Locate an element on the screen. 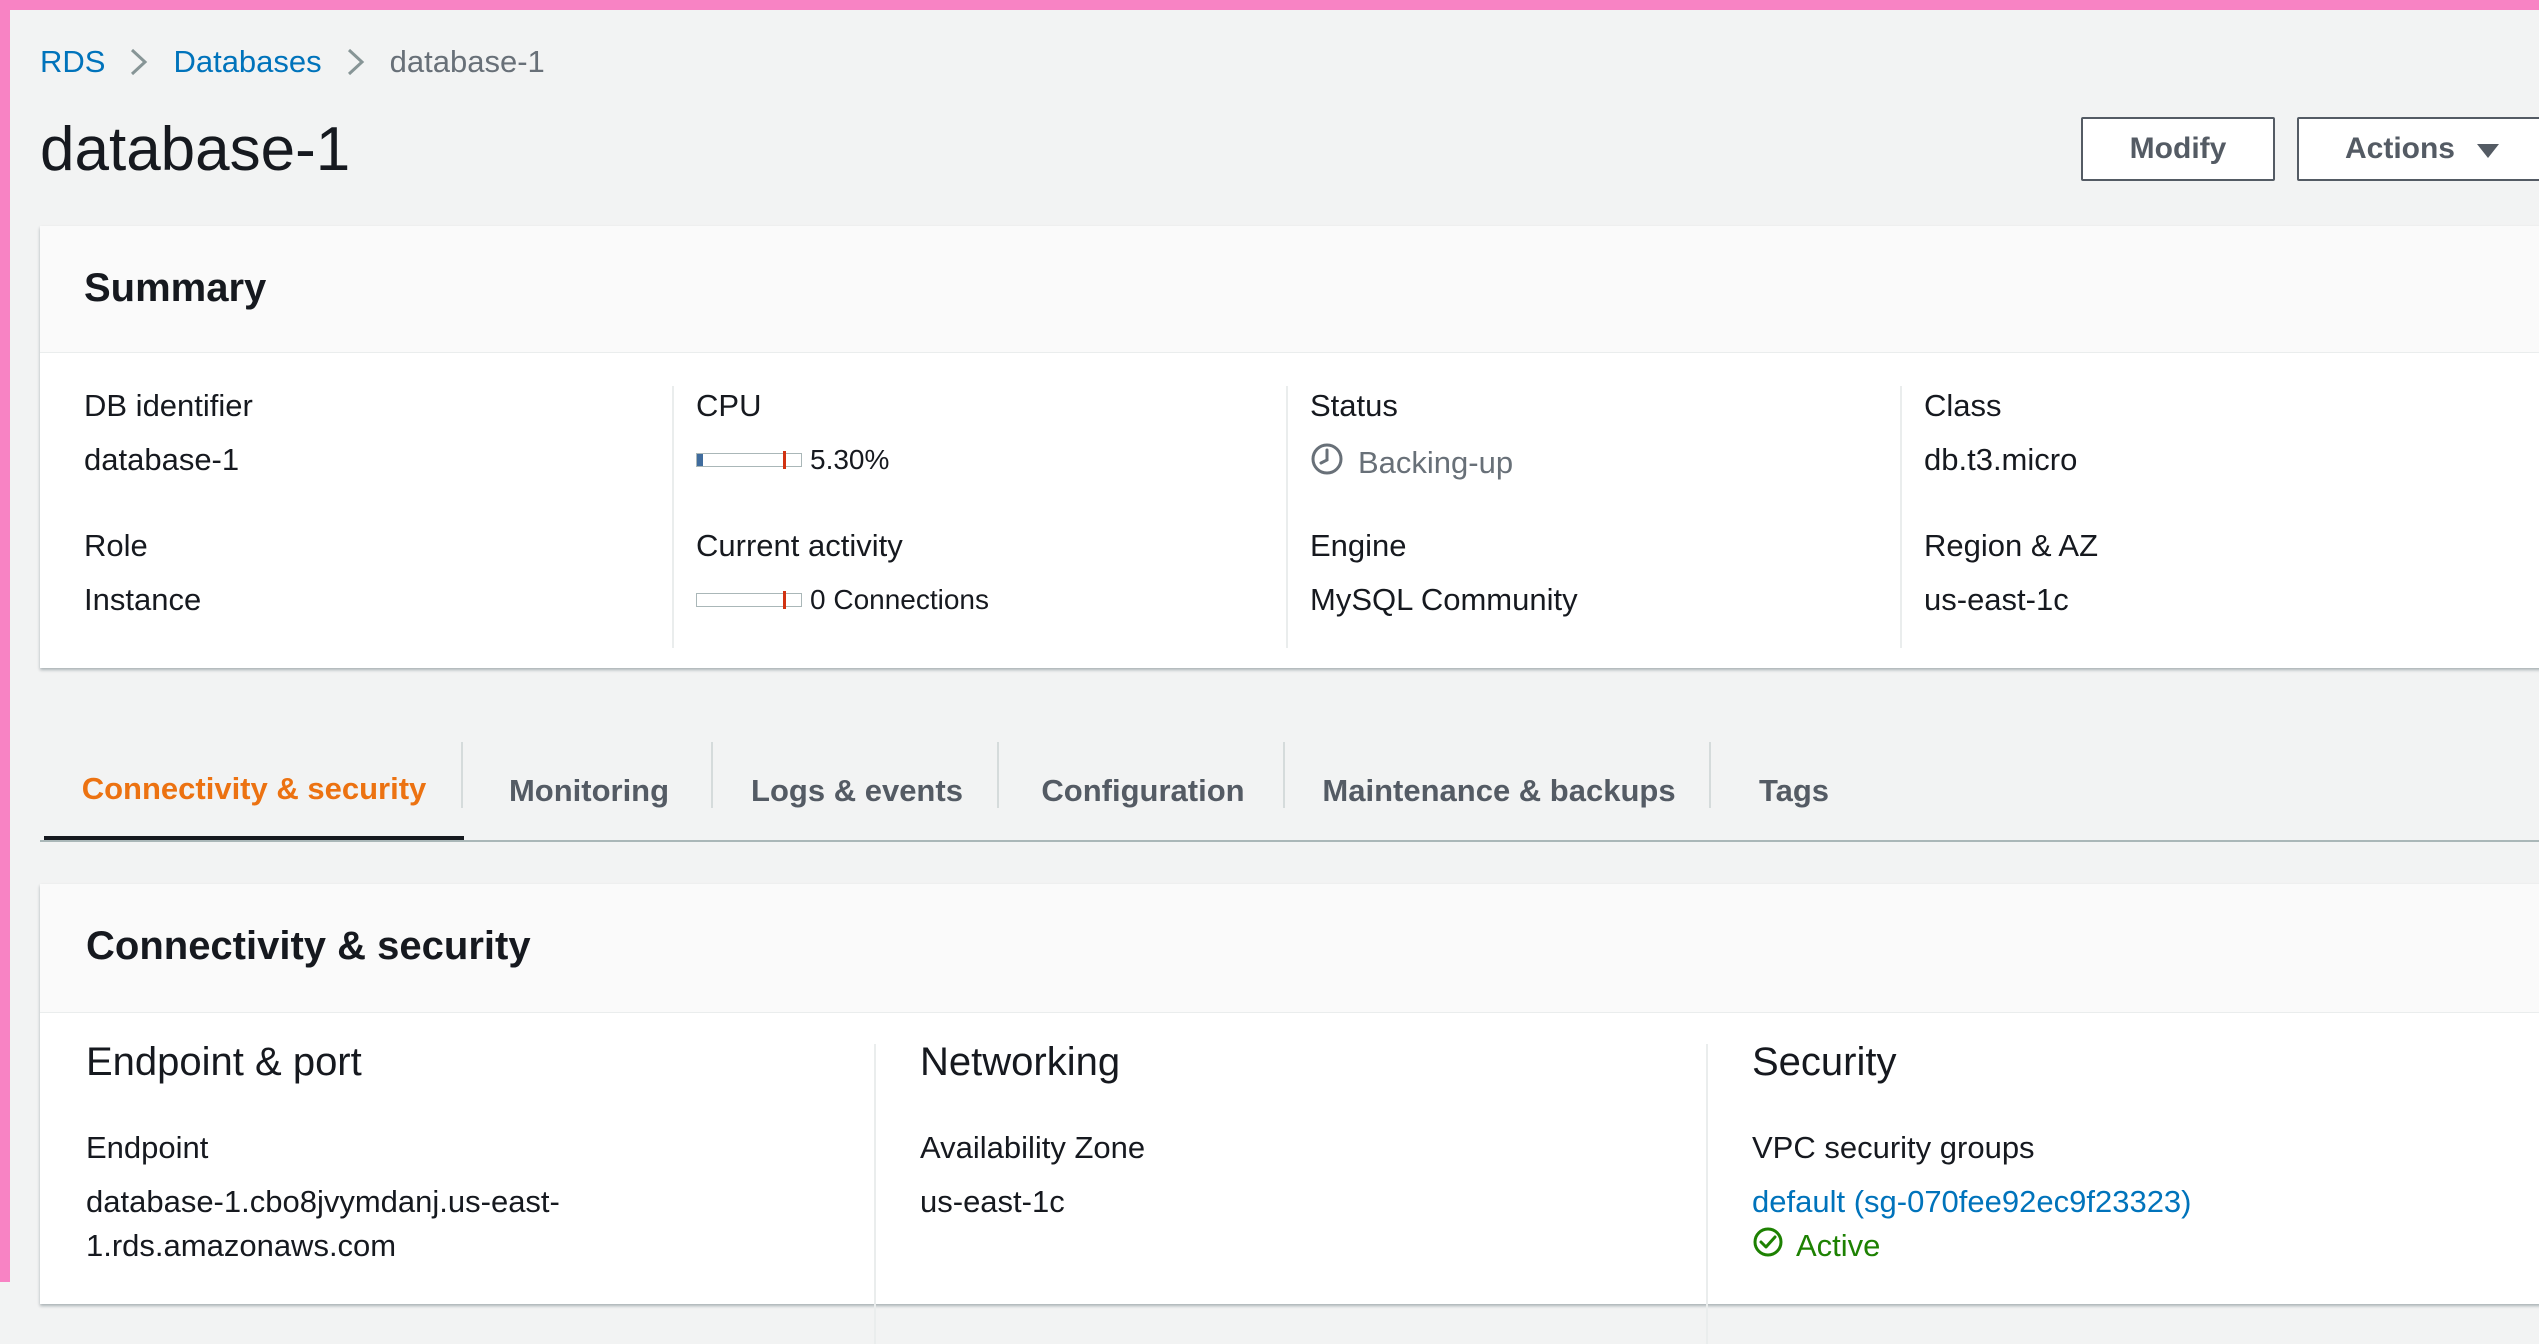  cpu-threshold-marker is located at coordinates (784, 460).